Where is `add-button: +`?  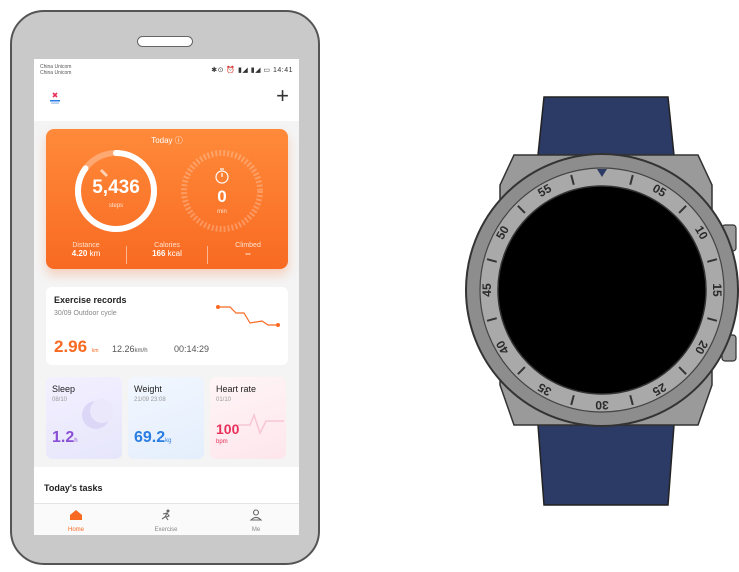 add-button: + is located at coordinates (282, 96).